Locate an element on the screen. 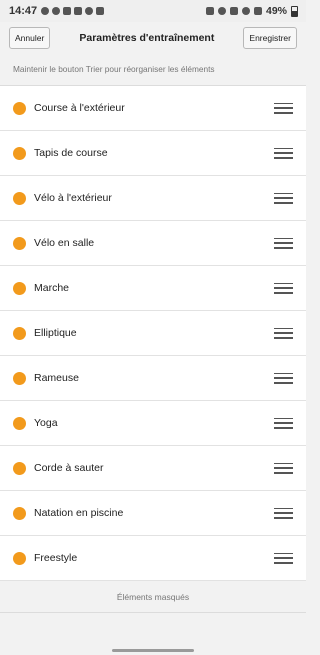 The image size is (320, 655). activity-row: Vélo en salle is located at coordinates (153, 243).